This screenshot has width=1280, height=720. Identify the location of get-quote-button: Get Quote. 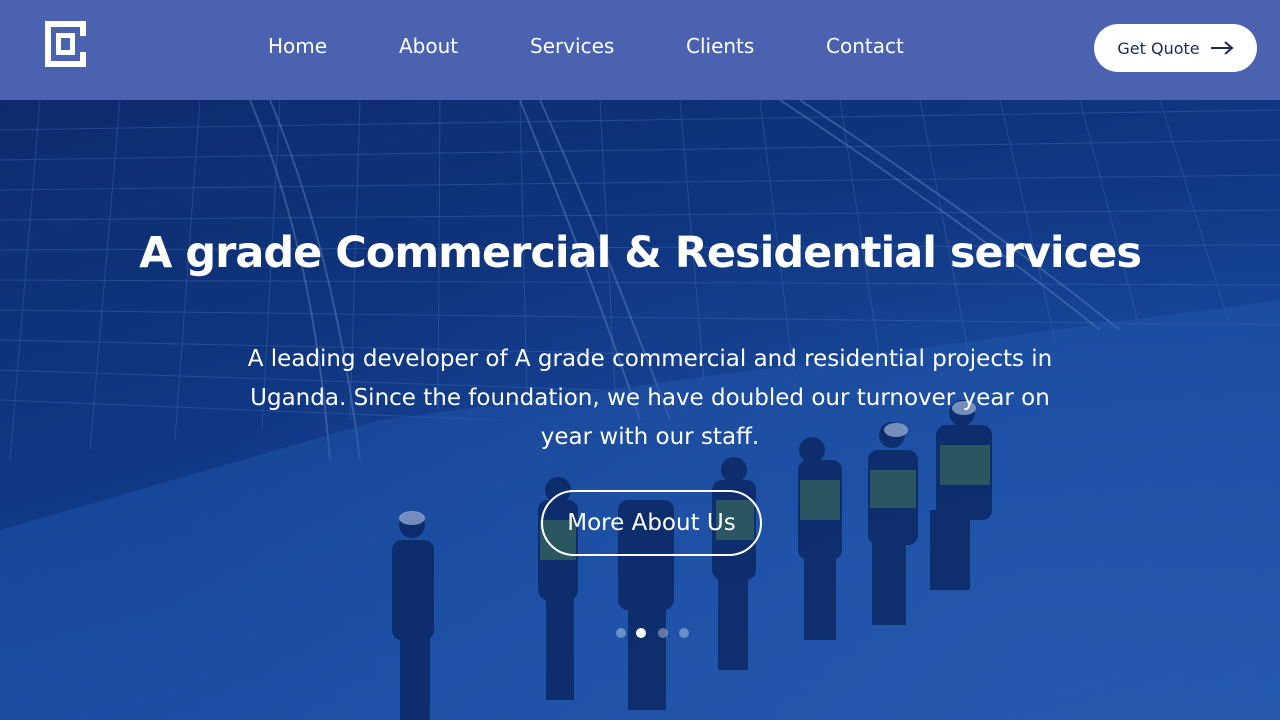
(1175, 48).